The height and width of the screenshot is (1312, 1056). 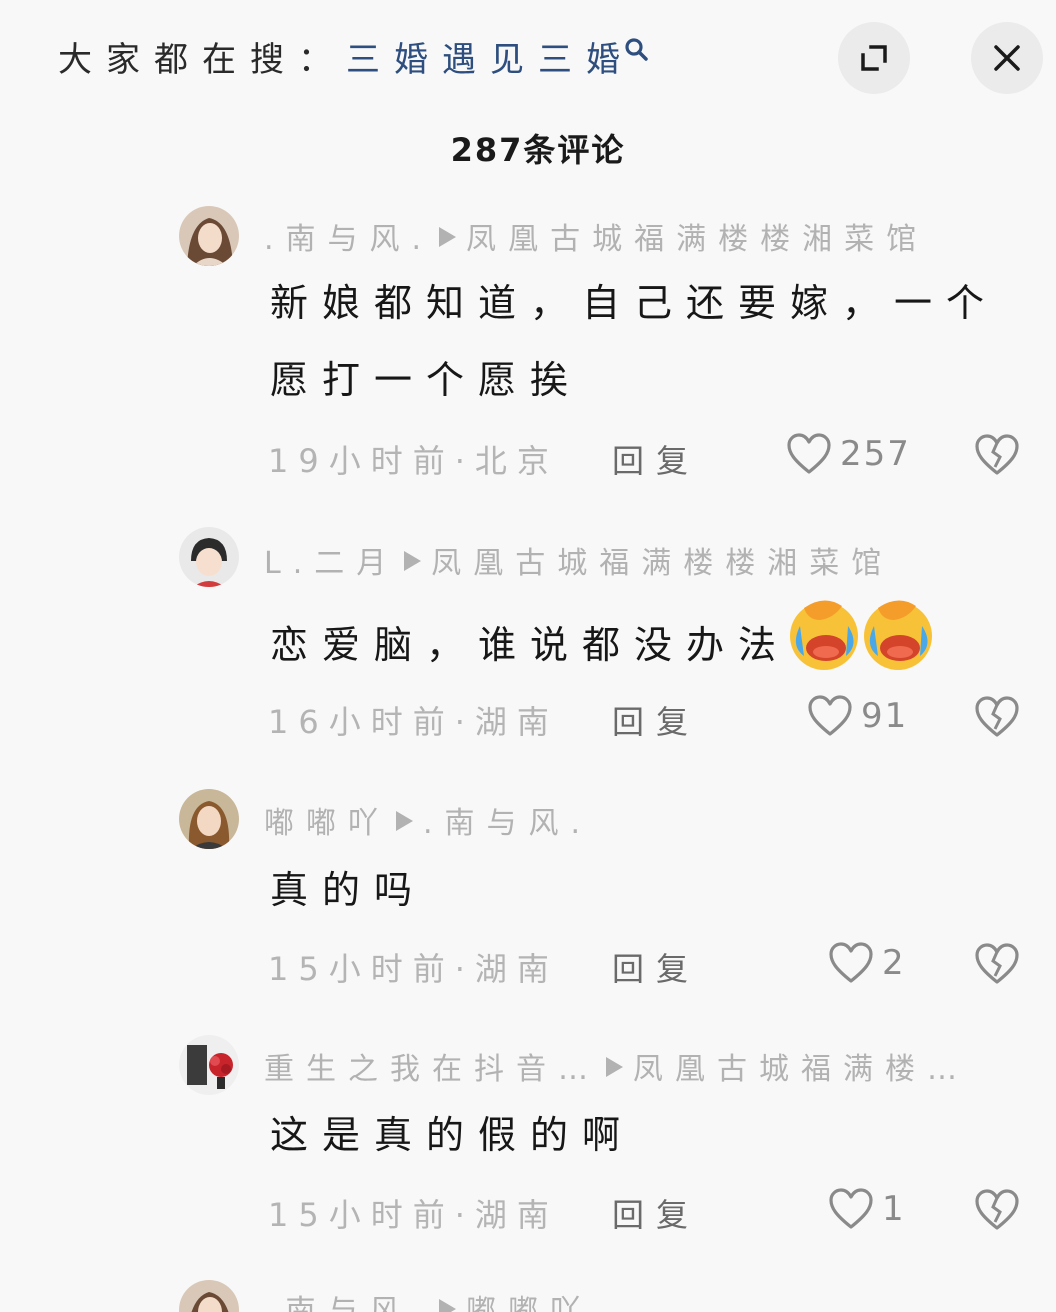 What do you see at coordinates (452, 1135) in the screenshot?
I see `comment-text: 这是真的假的啊` at bounding box center [452, 1135].